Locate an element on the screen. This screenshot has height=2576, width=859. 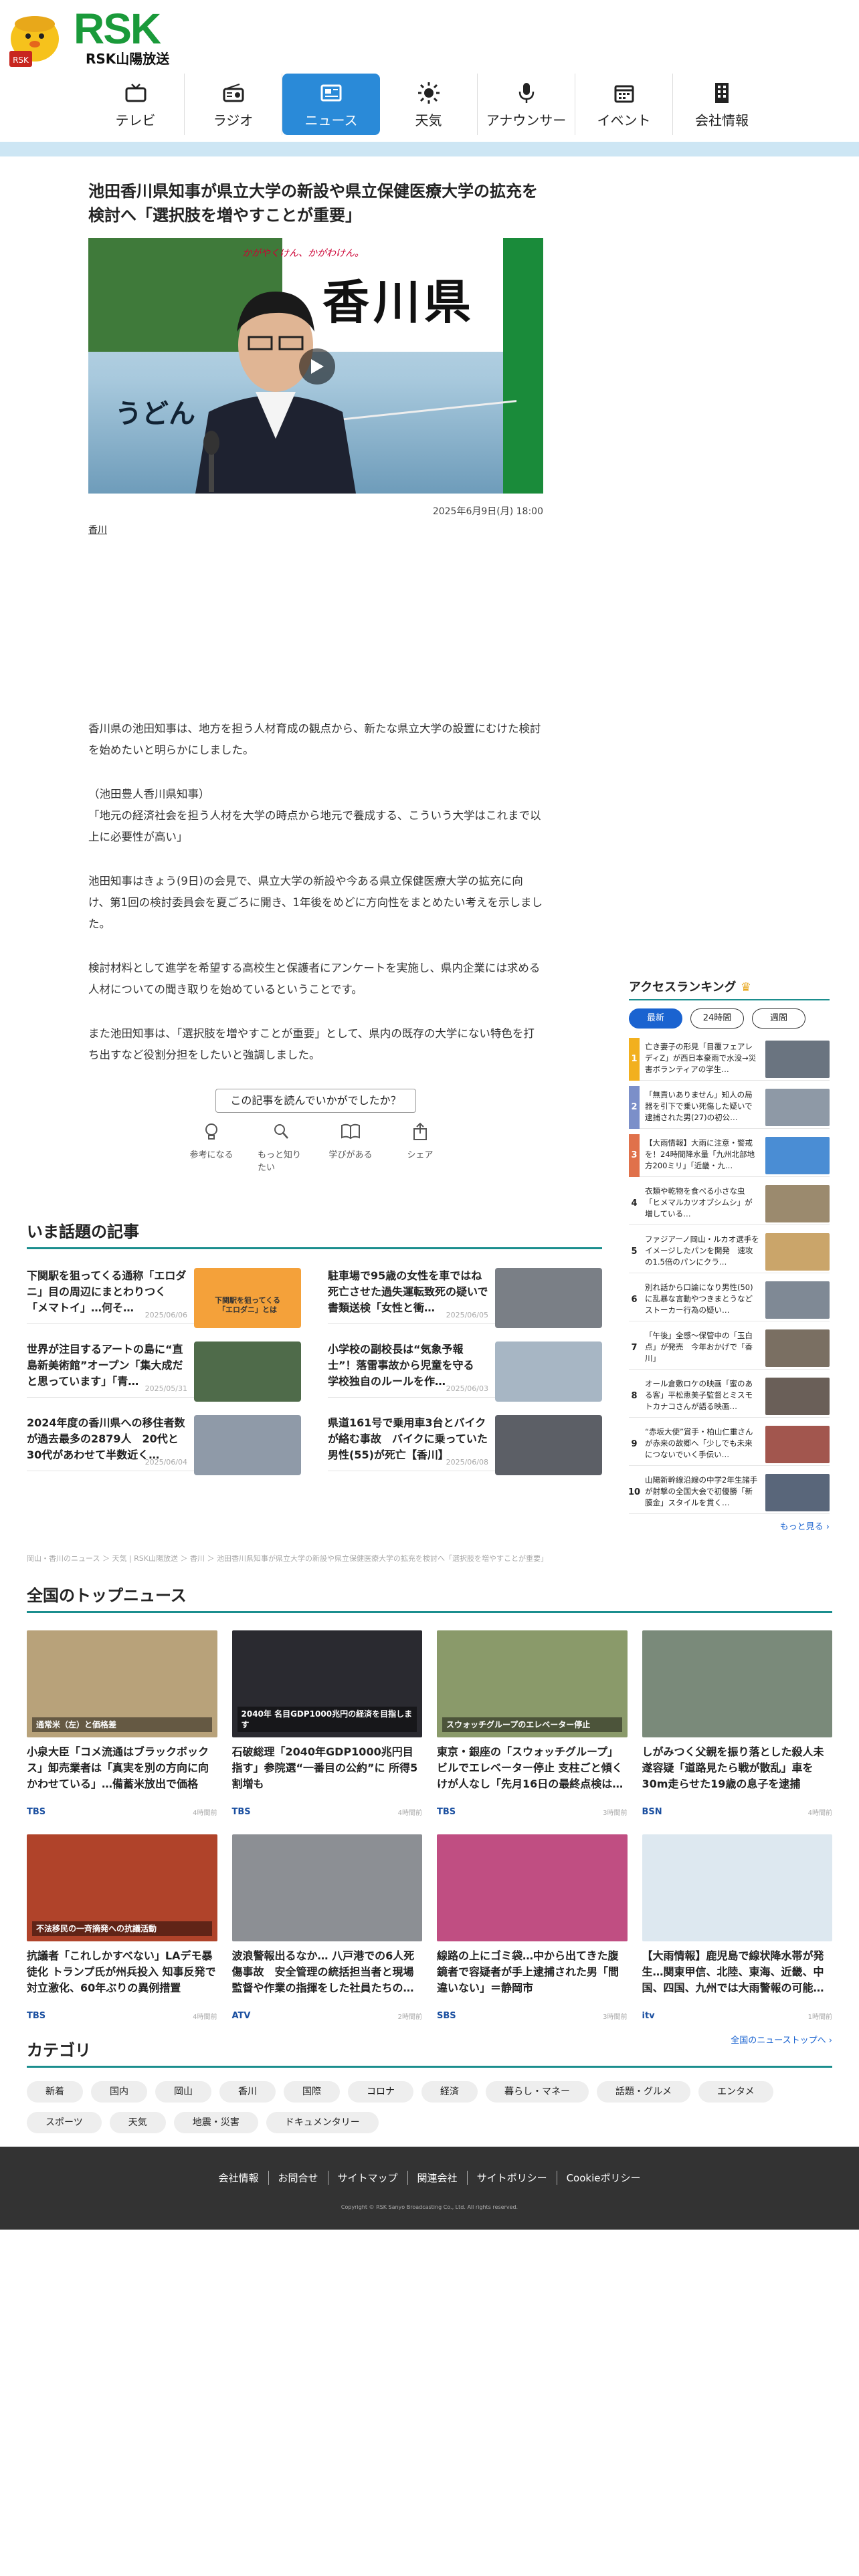
category-chip: 岡山 is located at coordinates (183, 2092).